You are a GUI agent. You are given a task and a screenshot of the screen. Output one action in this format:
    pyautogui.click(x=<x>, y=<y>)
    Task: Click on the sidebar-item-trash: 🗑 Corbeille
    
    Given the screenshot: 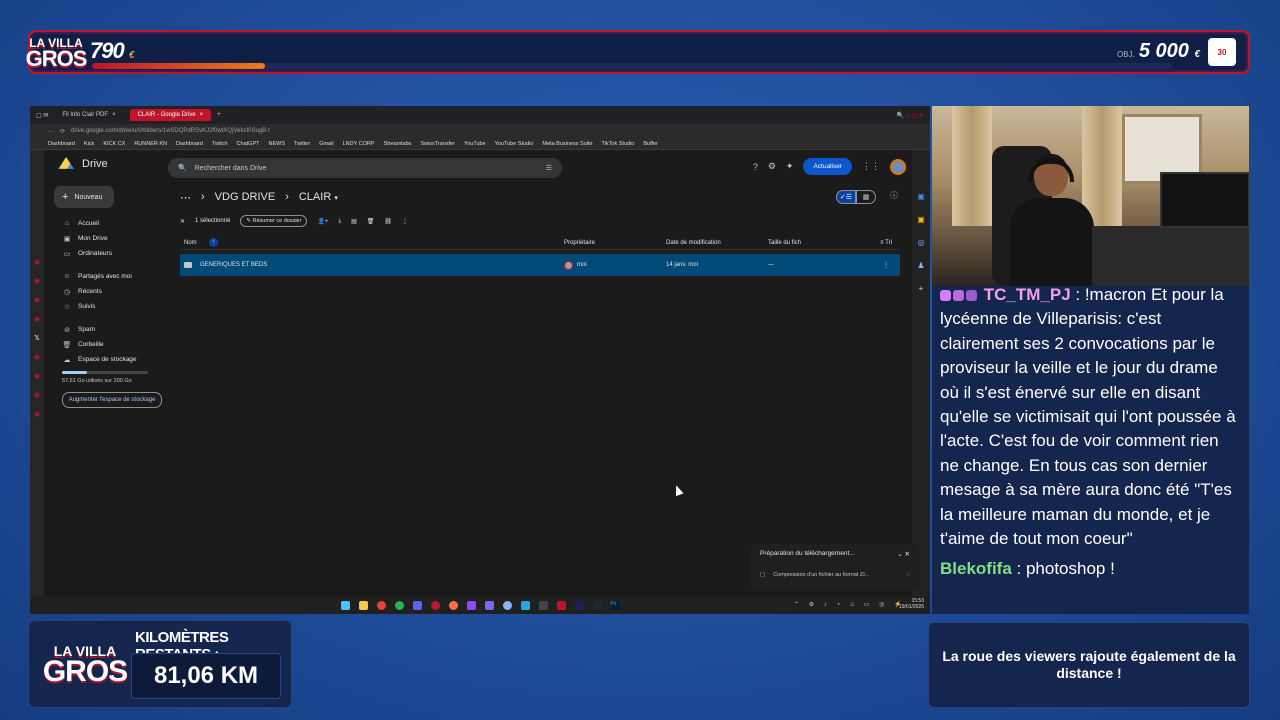 What is the action you would take?
    pyautogui.click(x=109, y=344)
    